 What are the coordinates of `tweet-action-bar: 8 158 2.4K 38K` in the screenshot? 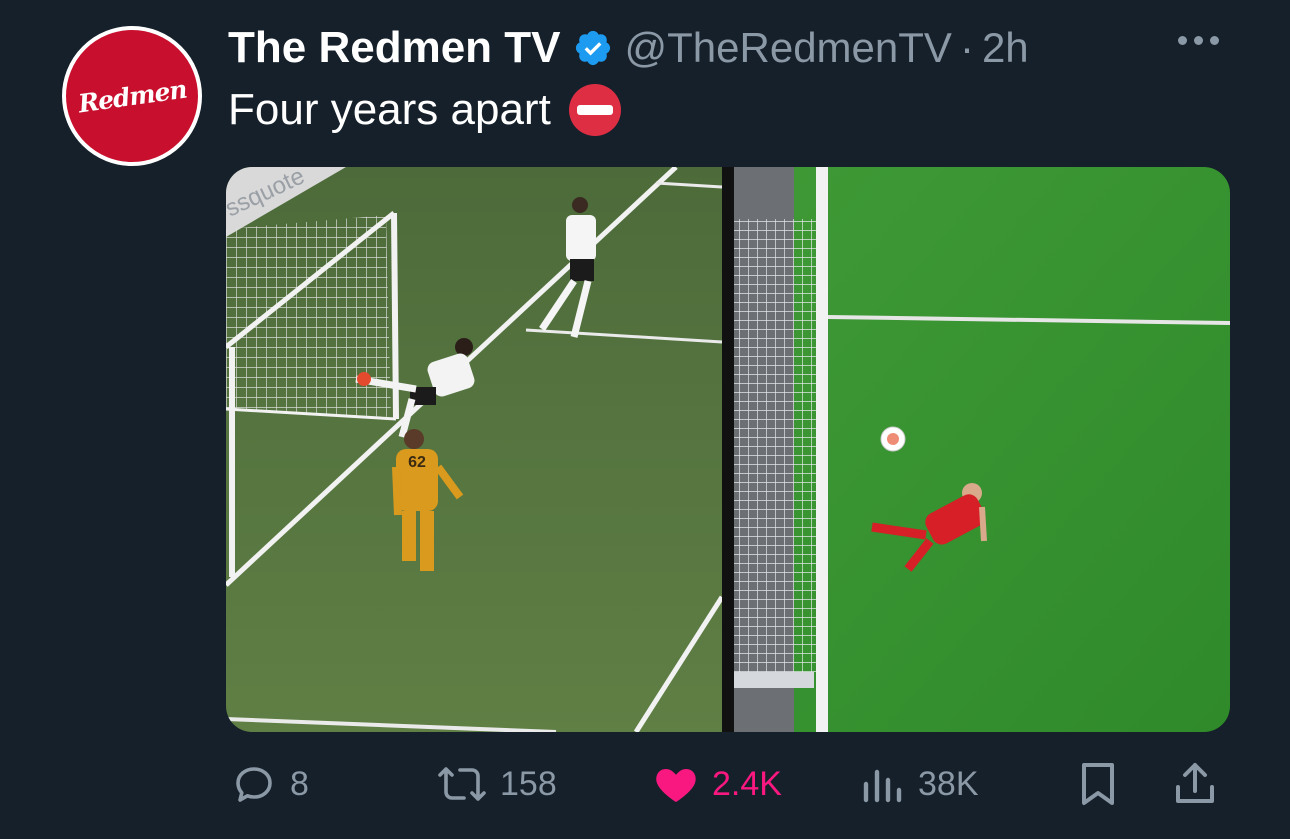 It's located at (726, 784).